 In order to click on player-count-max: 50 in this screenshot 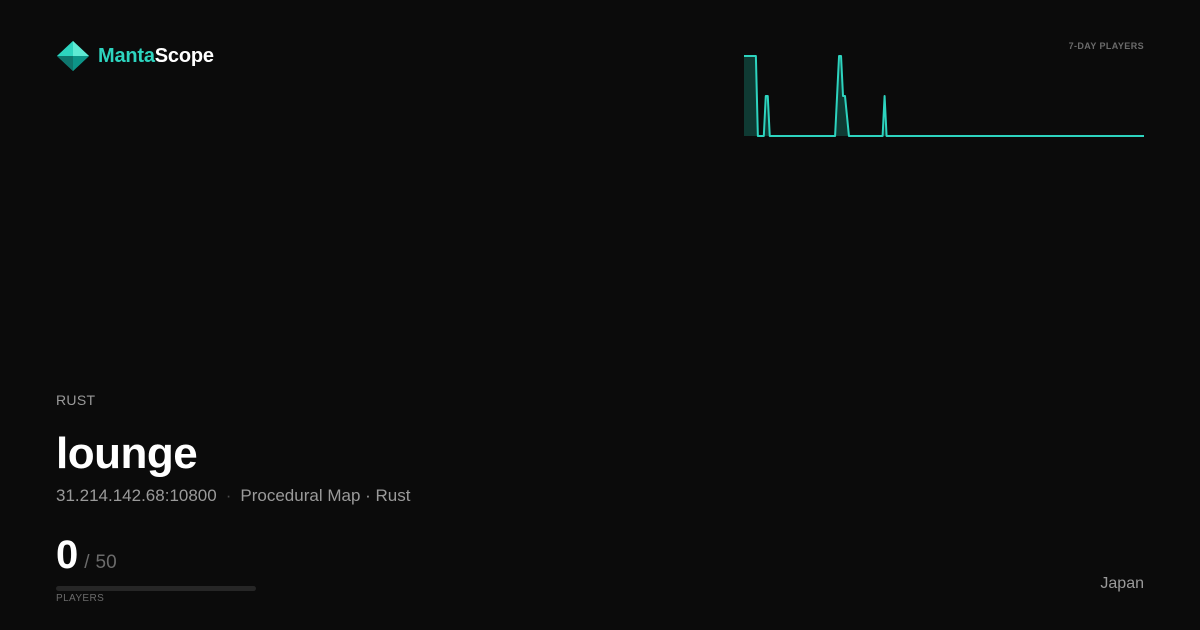, I will do `click(106, 562)`.